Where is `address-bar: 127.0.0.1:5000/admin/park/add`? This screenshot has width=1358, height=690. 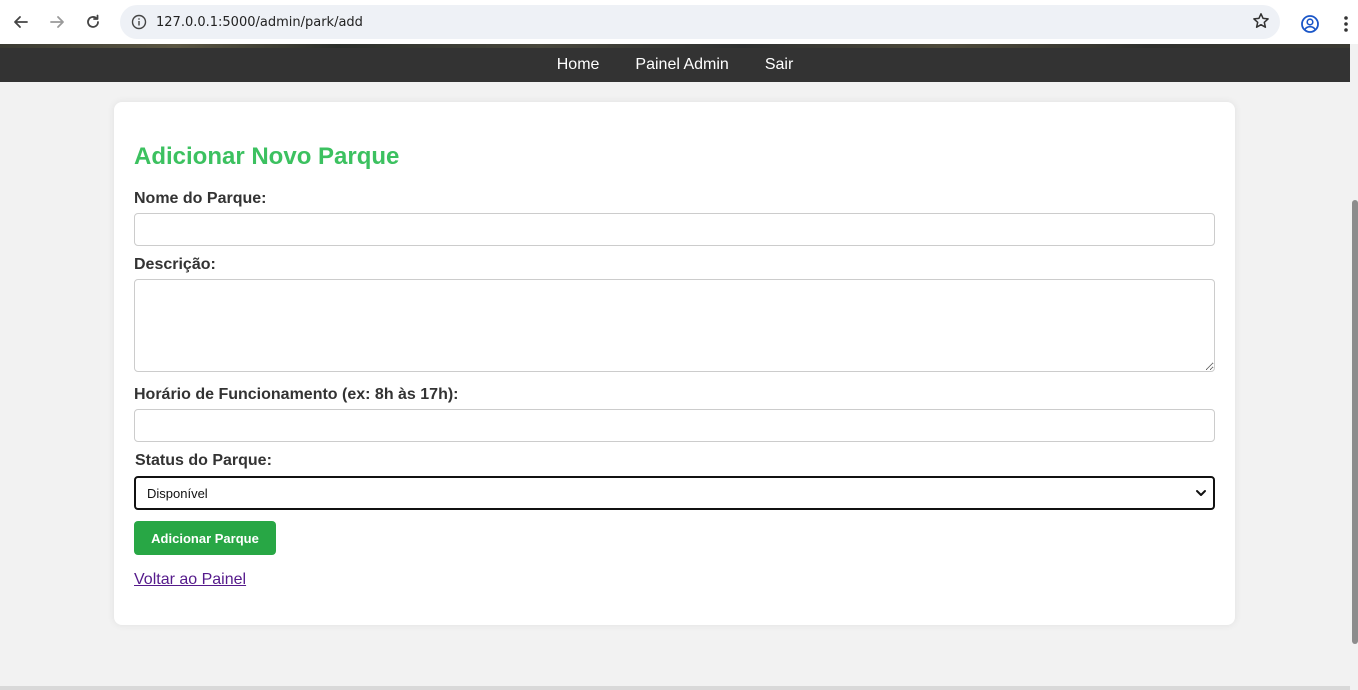 address-bar: 127.0.0.1:5000/admin/park/add is located at coordinates (700, 22).